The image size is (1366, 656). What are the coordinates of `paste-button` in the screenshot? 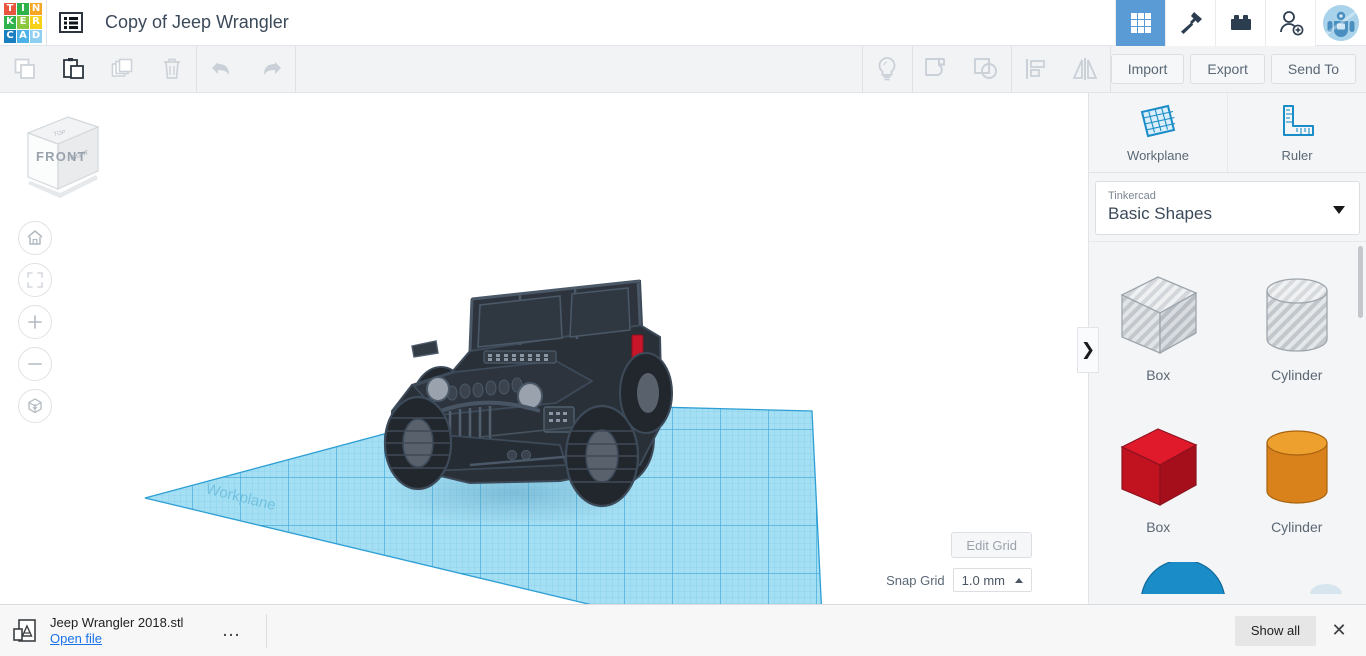 It's located at (73, 69).